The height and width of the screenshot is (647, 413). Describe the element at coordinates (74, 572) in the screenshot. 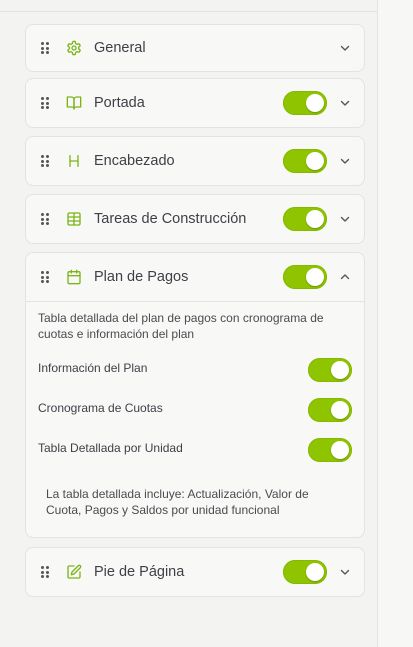

I see `edit-document-icon` at that location.